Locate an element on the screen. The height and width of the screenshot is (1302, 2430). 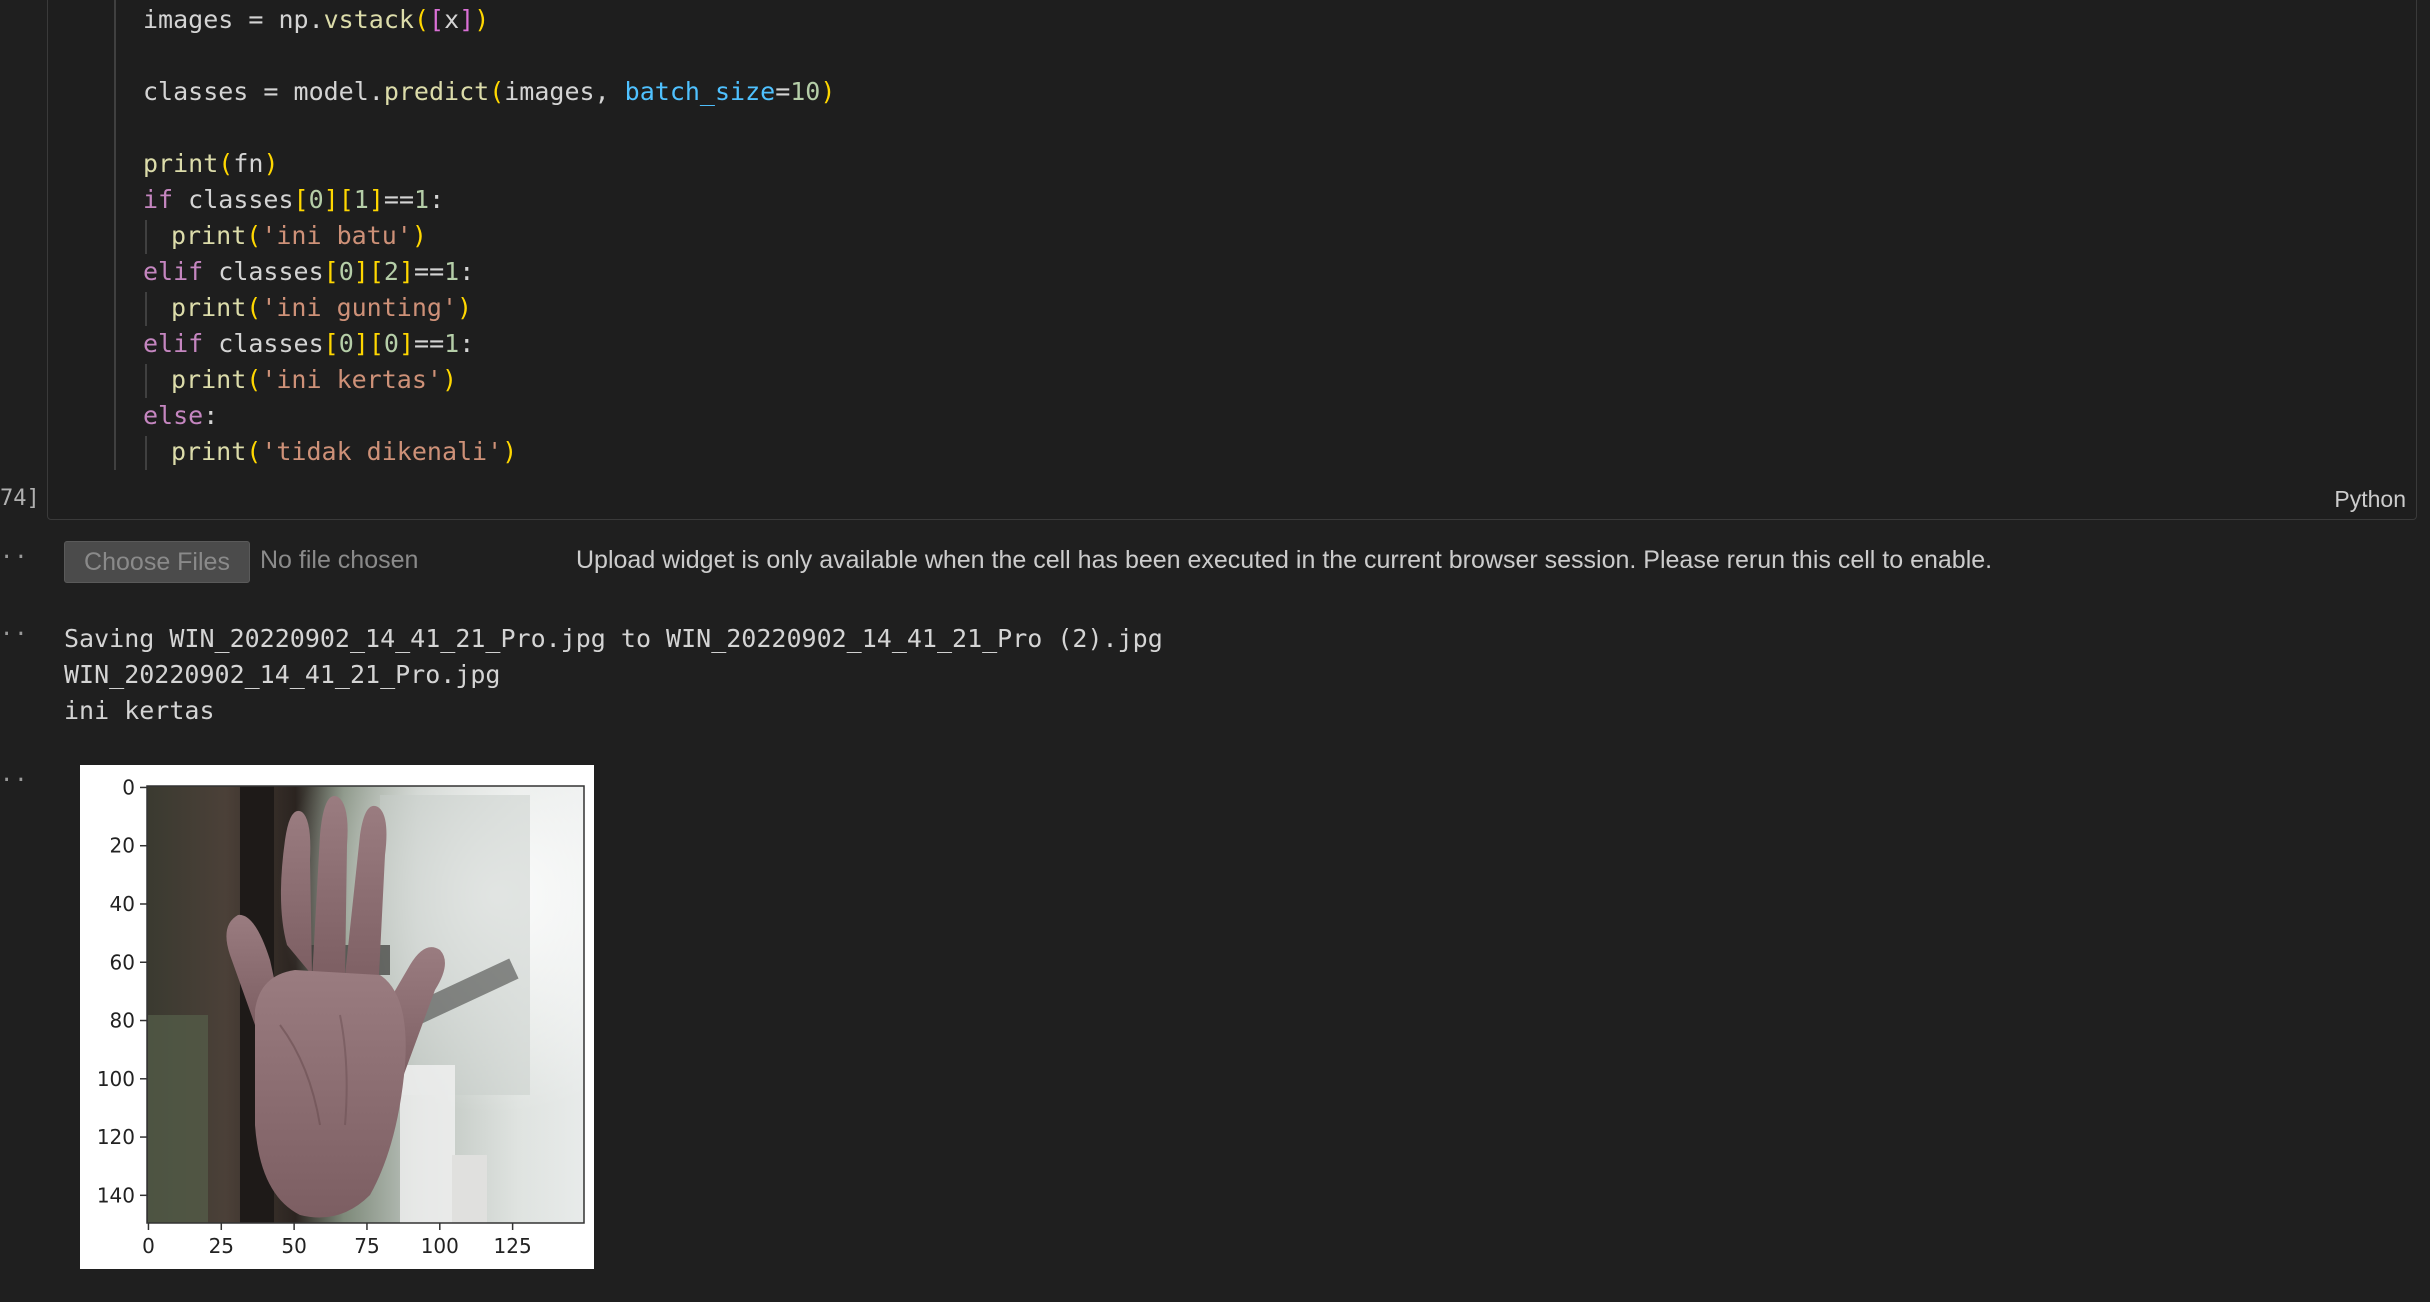
code-line: print(fn) is located at coordinates (211, 164).